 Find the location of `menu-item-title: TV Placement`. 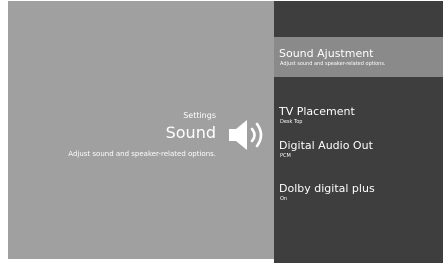

menu-item-title: TV Placement is located at coordinates (317, 111).